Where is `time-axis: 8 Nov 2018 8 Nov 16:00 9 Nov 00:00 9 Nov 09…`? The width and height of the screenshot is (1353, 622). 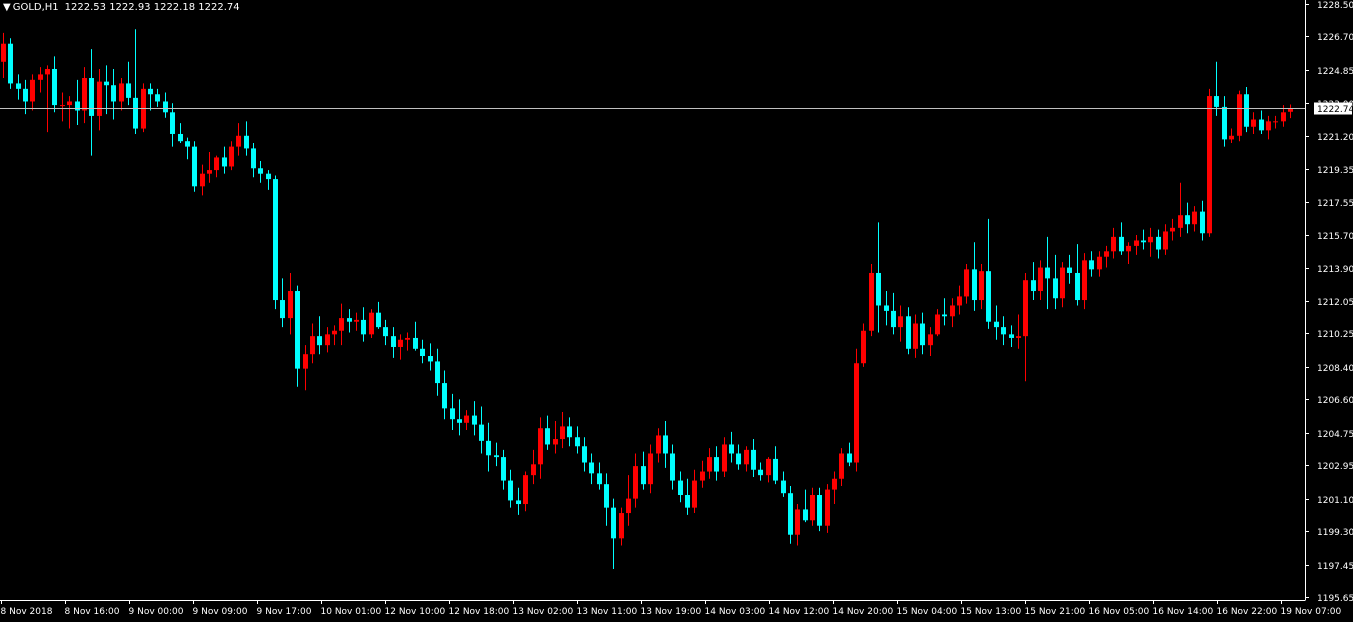
time-axis: 8 Nov 2018 8 Nov 16:00 9 Nov 00:00 9 Nov 09… is located at coordinates (670, 608).